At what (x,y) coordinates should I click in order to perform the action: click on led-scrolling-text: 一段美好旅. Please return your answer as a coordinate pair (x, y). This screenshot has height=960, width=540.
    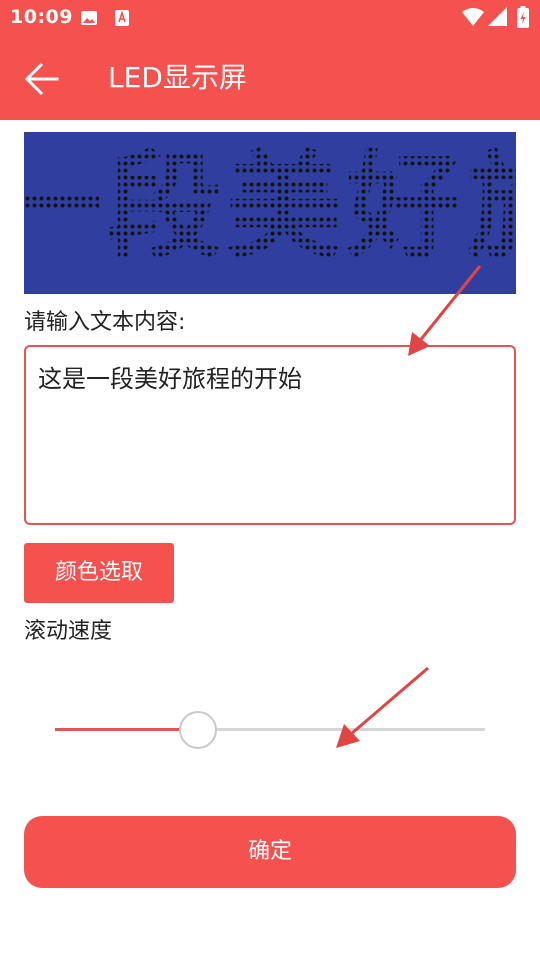
    Looking at the image, I should click on (270, 207).